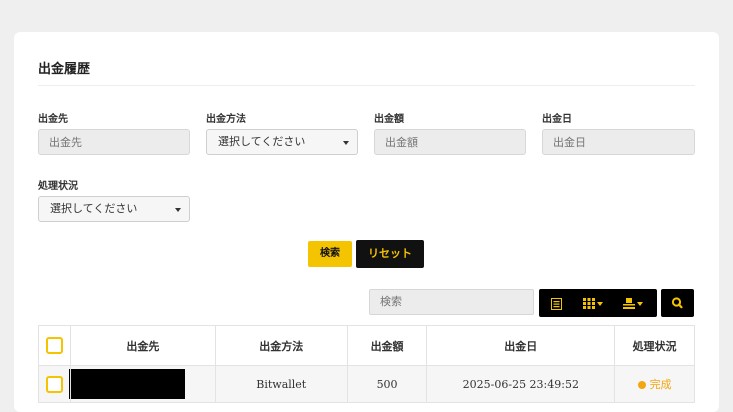 Image resolution: width=733 pixels, height=412 pixels. Describe the element at coordinates (226, 119) in the screenshot. I see `method-label: 出金方法` at that location.